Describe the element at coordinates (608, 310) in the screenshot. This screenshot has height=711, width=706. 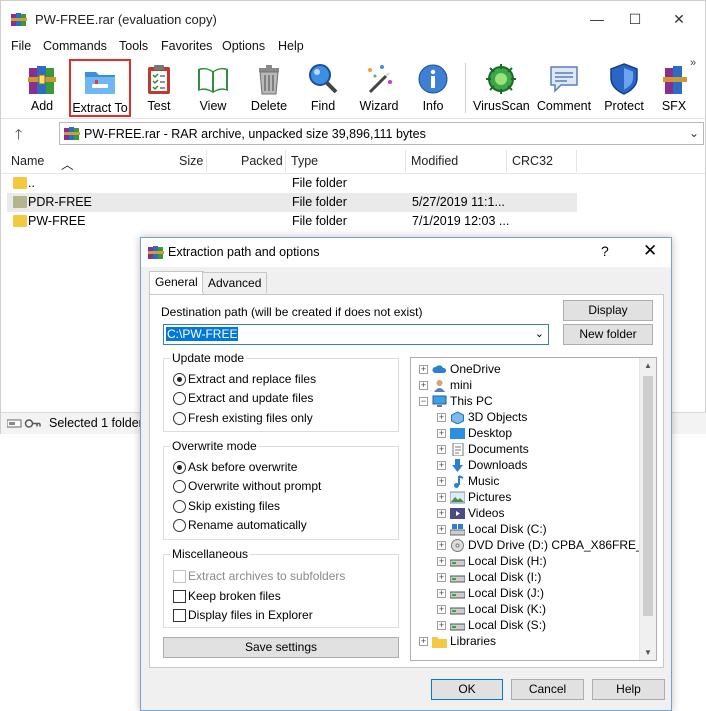
I see `display-button: Display` at that location.